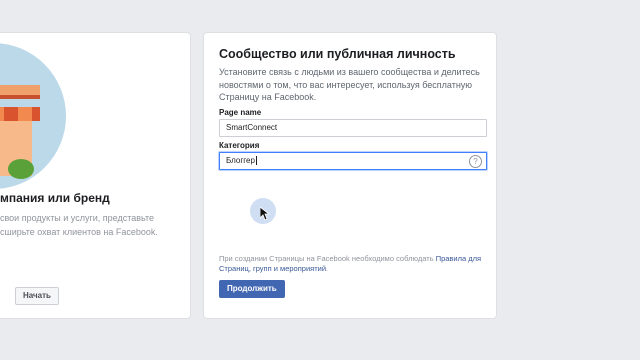  Describe the element at coordinates (353, 161) in the screenshot. I see `category-input: Блоггер ?` at that location.